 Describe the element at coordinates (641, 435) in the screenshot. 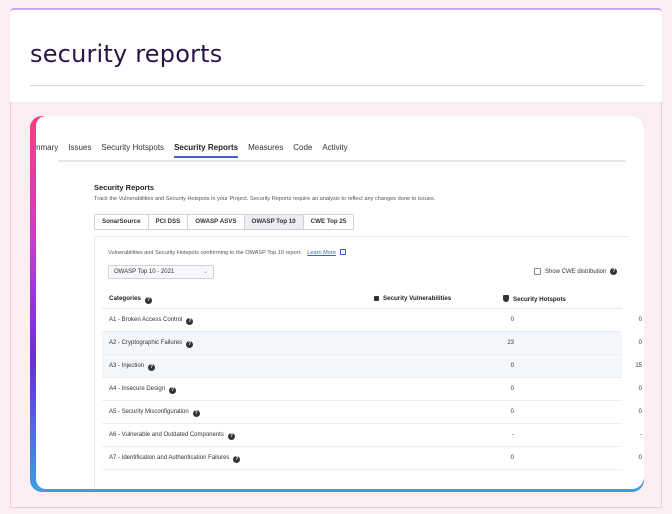

I see `hotspots-cell: -` at that location.